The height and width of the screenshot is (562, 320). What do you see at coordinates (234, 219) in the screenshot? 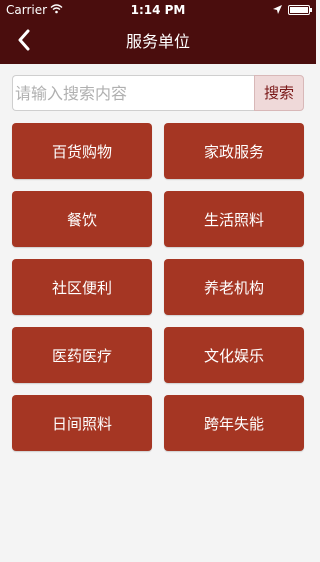
I see `category-button-life-care: 生活照料` at bounding box center [234, 219].